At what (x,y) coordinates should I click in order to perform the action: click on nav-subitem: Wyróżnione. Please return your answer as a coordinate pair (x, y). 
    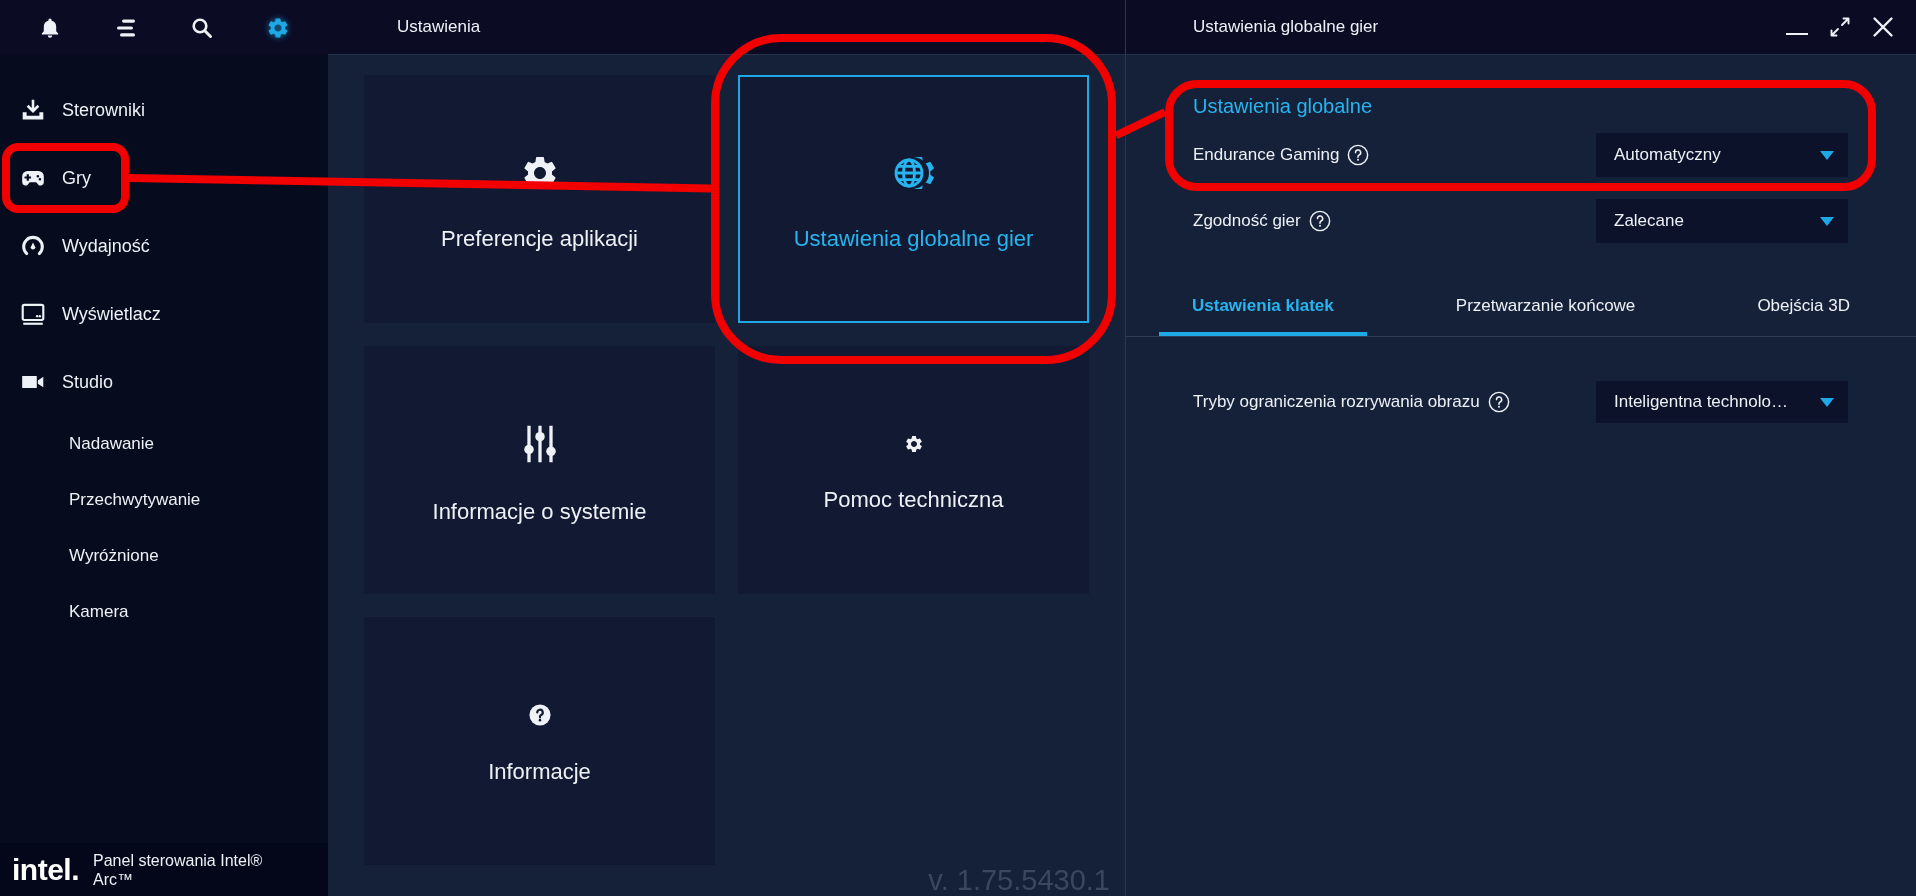
    Looking at the image, I should click on (89, 556).